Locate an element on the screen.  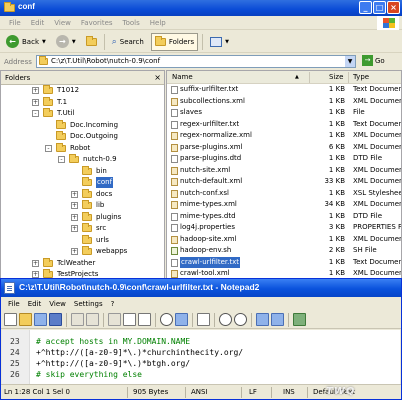
tree-item: urls is located at coordinates (82, 240).